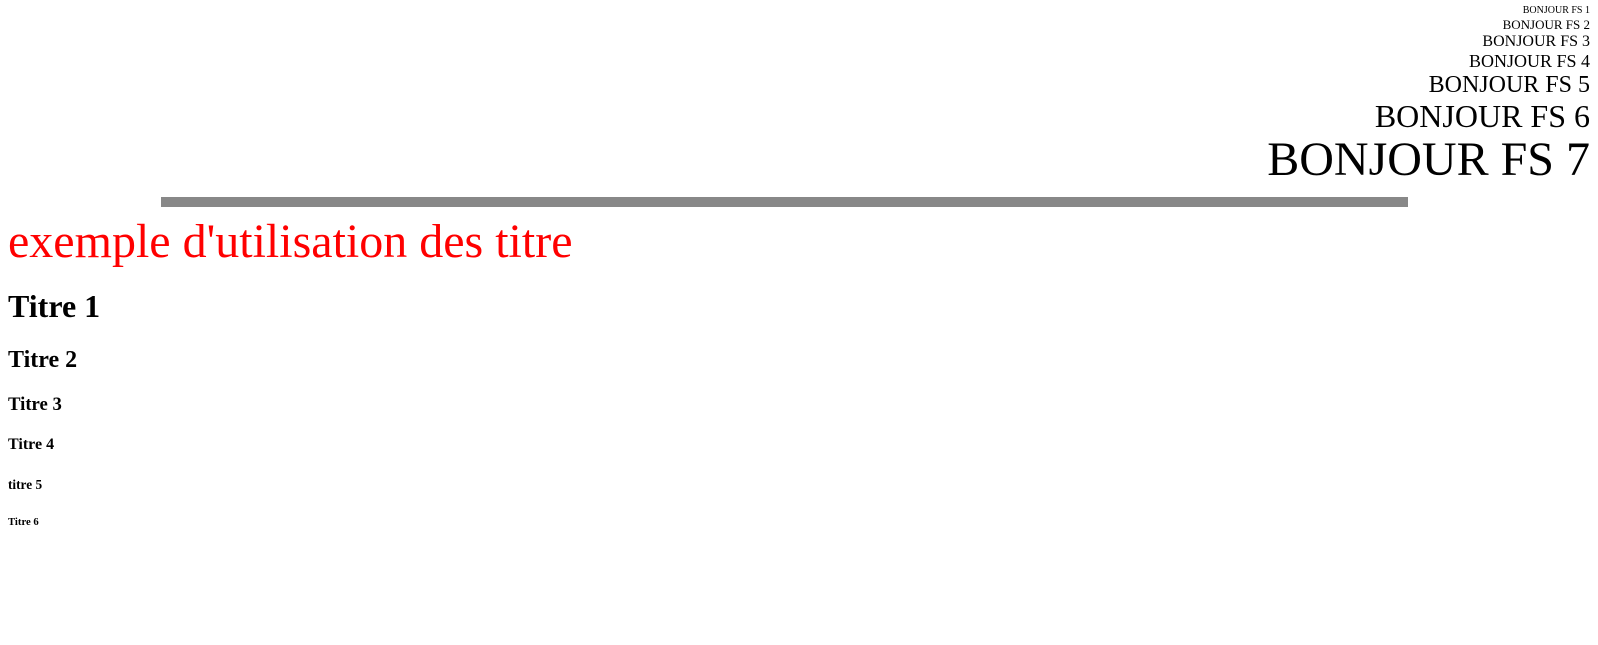 Image resolution: width=1598 pixels, height=645 pixels. What do you see at coordinates (1428, 159) in the screenshot?
I see `font-size-7-text: BONJOUR FS 7` at bounding box center [1428, 159].